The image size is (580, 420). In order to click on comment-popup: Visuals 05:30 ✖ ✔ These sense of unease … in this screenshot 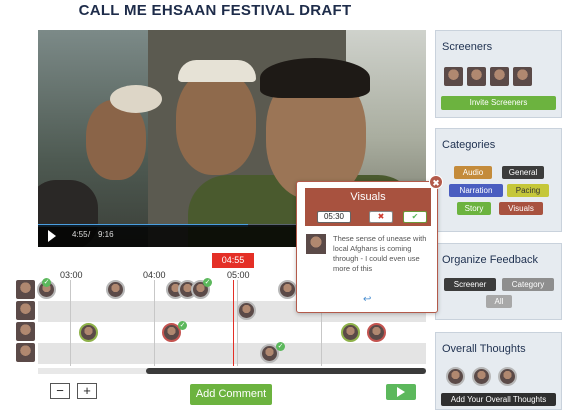, I will do `click(369, 244)`.